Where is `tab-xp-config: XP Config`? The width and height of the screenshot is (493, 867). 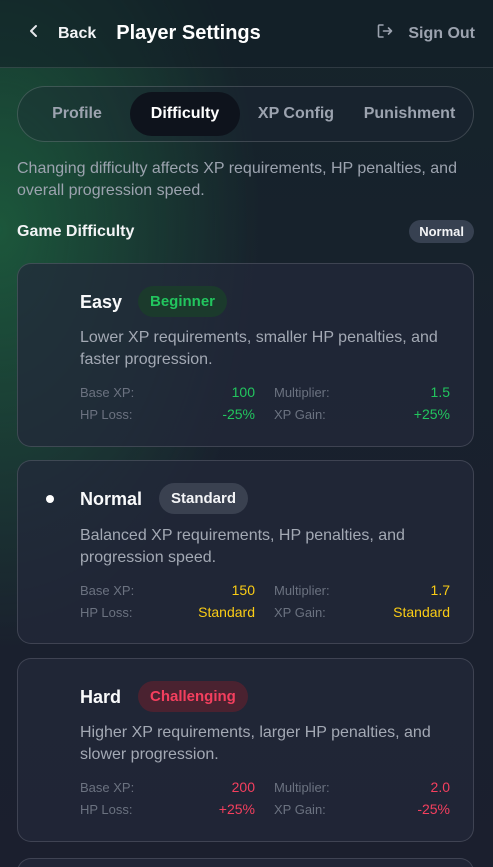 tab-xp-config: XP Config is located at coordinates (296, 114).